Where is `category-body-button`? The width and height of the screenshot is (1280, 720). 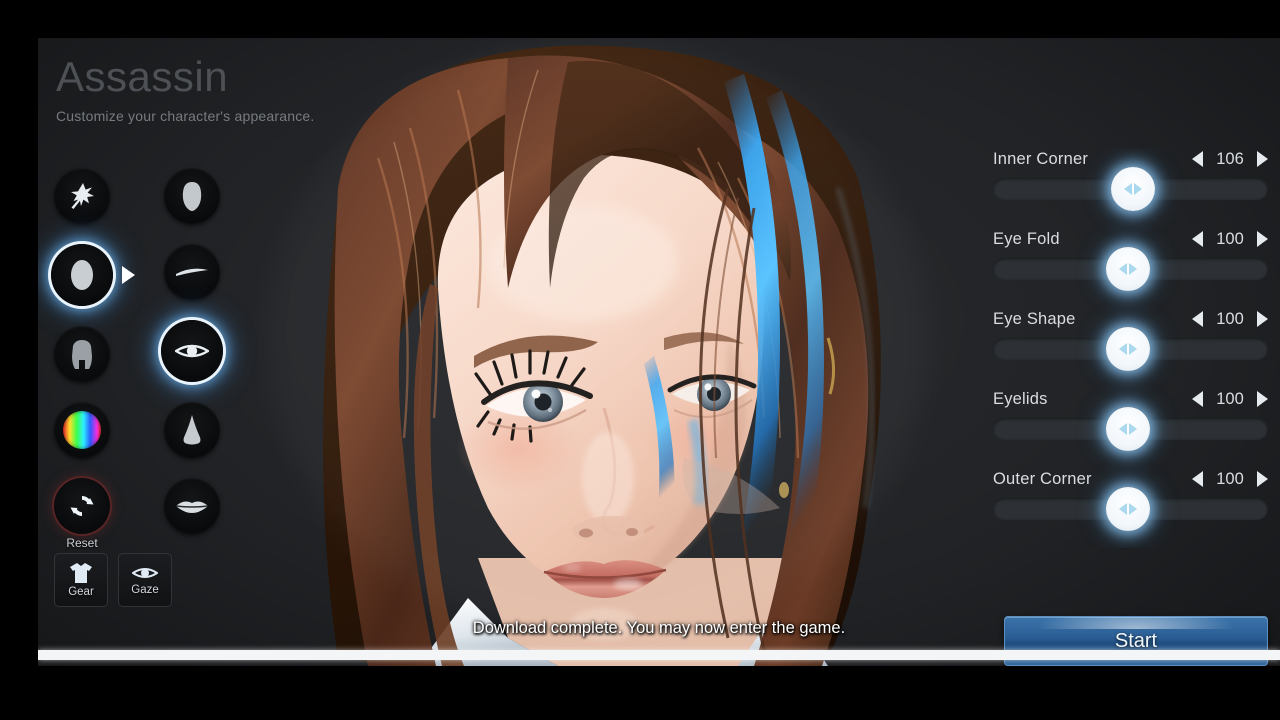
category-body-button is located at coordinates (82, 354).